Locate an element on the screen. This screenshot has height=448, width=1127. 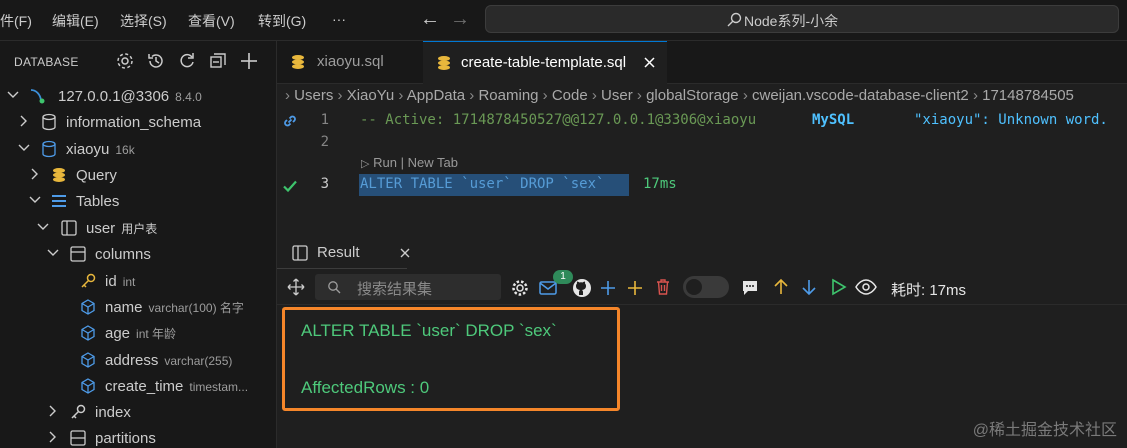
menu-selection: 选择(S) is located at coordinates (143, 21).